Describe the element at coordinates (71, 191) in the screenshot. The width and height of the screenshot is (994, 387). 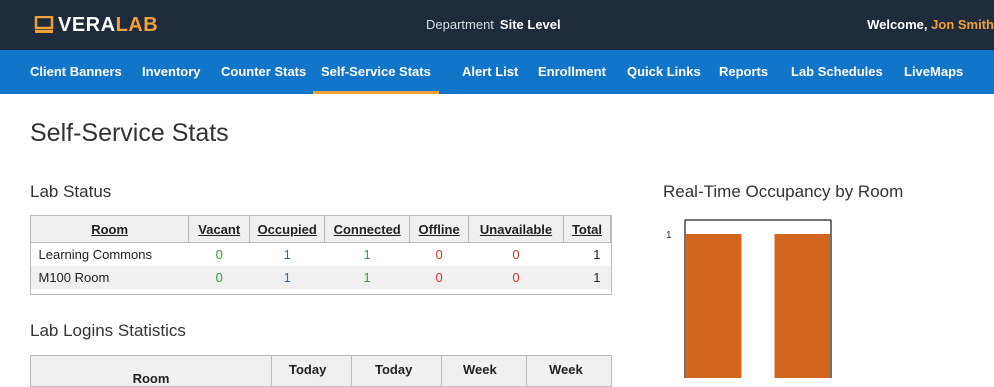
I see `lab-status-title: Lab Status` at that location.